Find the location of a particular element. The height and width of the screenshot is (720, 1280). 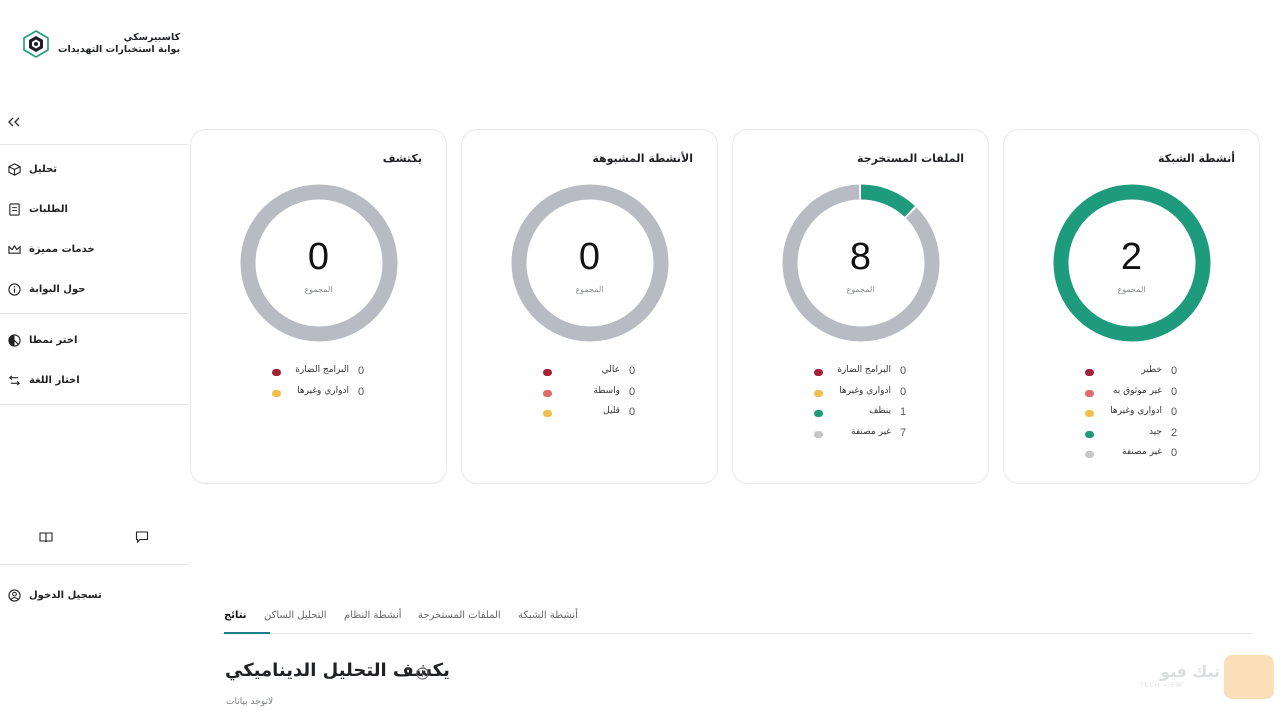

legend-item: غير مصنفة 0 is located at coordinates (1131, 454).